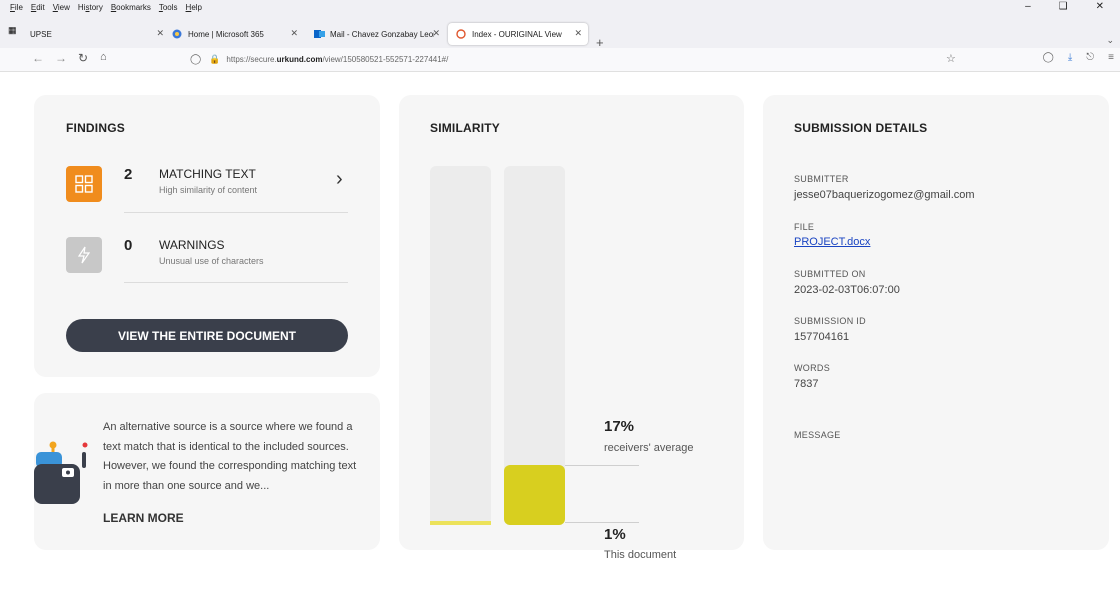 The width and height of the screenshot is (1120, 592). What do you see at coordinates (465, 128) in the screenshot?
I see `similarity-title: SIMILARITY` at bounding box center [465, 128].